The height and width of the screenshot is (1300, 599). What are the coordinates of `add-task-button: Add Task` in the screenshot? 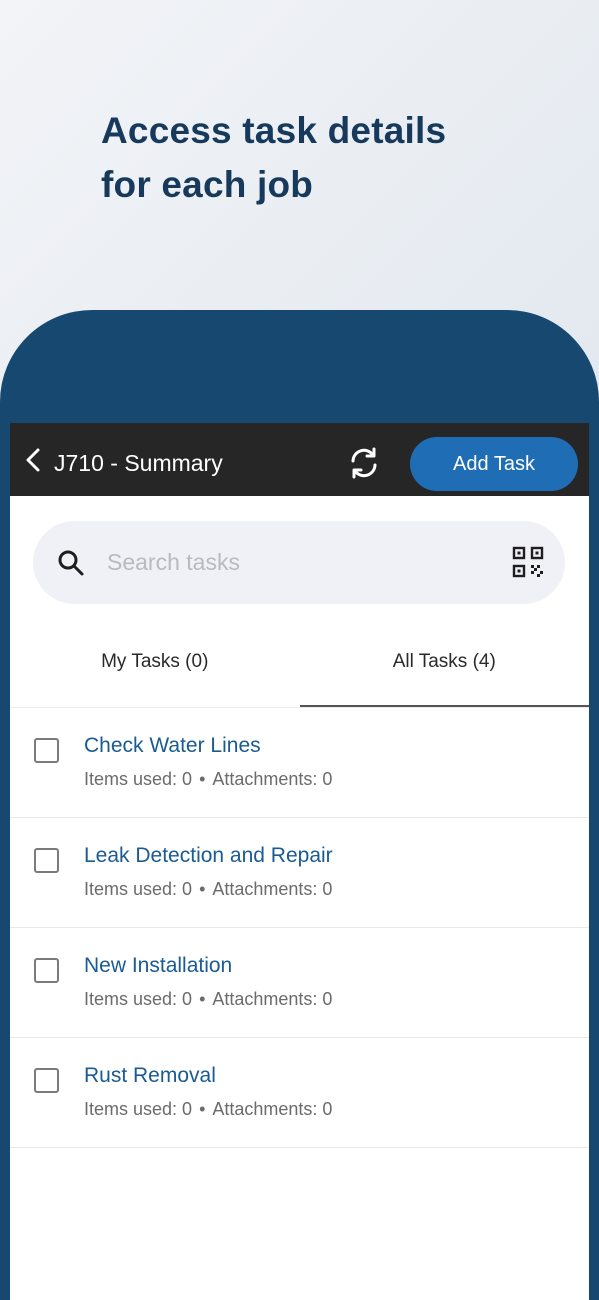 It's located at (494, 464).